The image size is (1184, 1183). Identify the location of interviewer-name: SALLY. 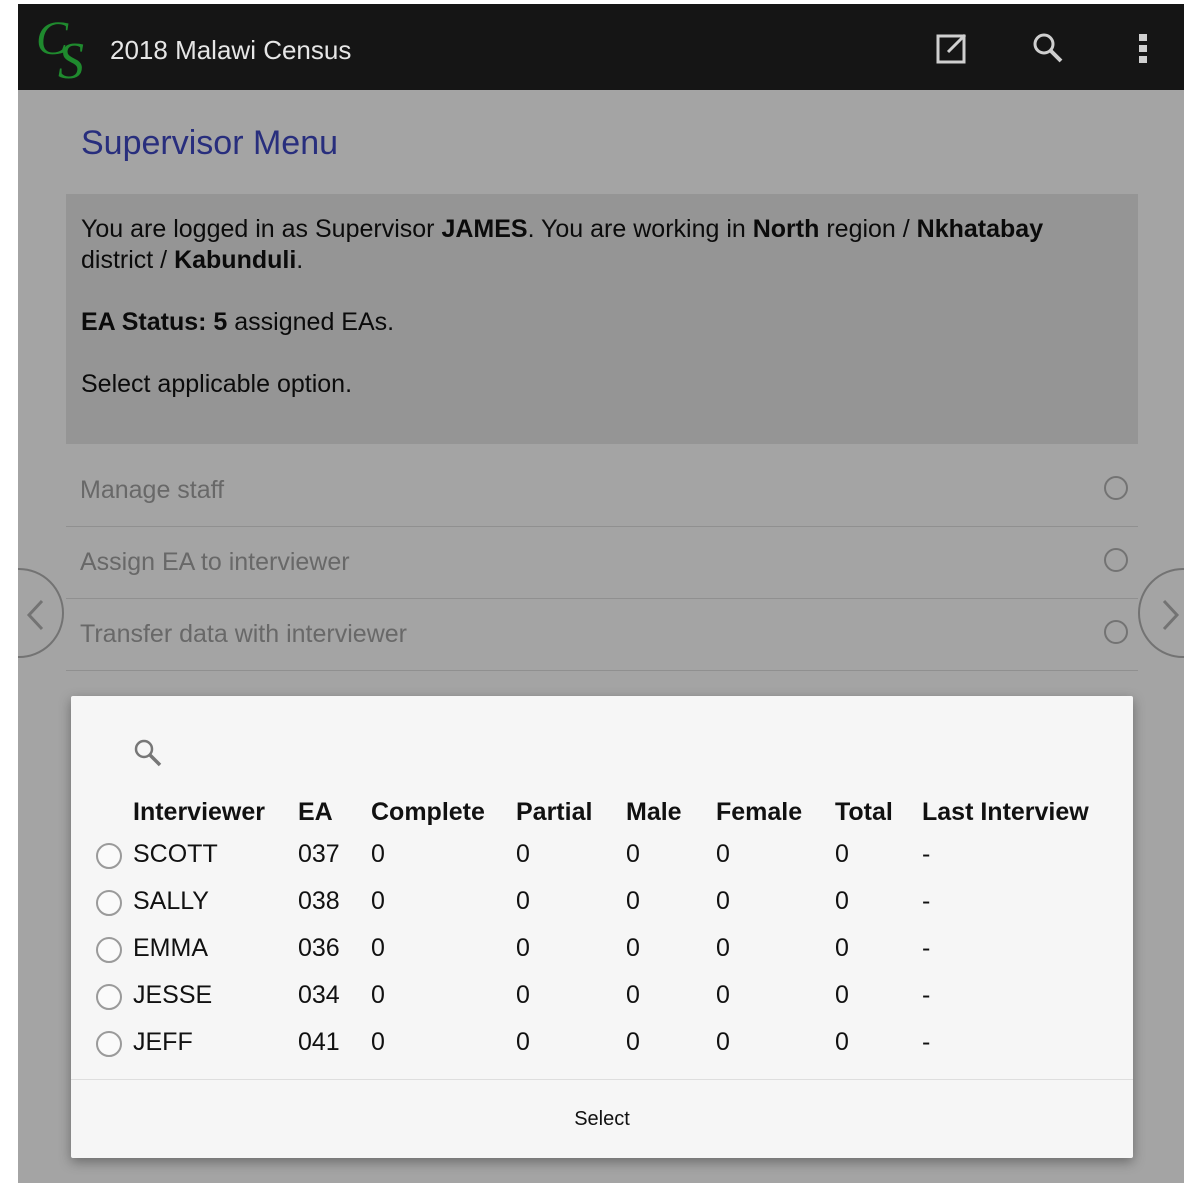
(171, 901).